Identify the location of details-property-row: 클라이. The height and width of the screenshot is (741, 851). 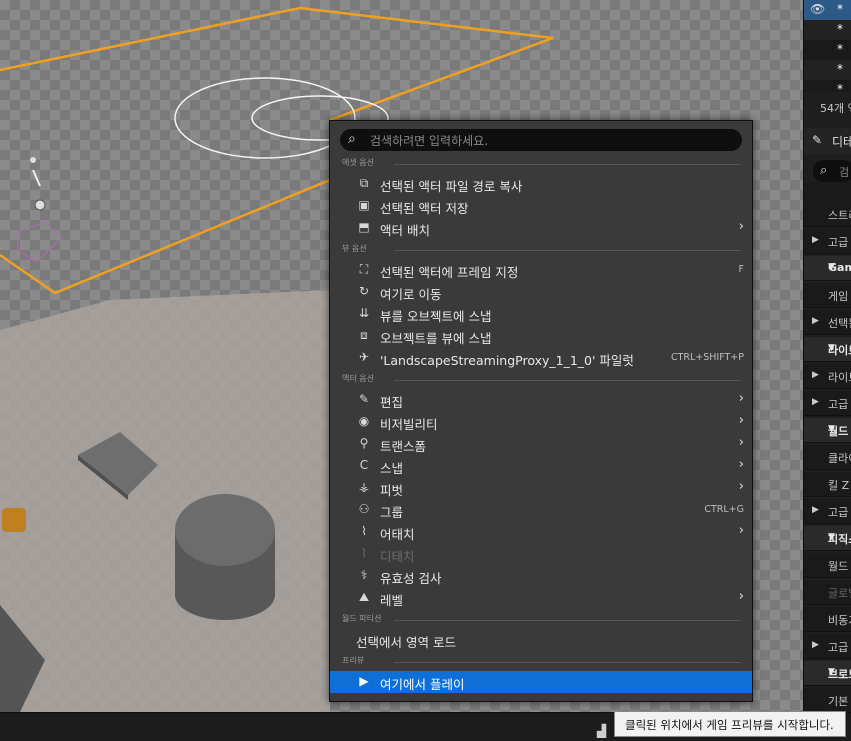
(827, 457).